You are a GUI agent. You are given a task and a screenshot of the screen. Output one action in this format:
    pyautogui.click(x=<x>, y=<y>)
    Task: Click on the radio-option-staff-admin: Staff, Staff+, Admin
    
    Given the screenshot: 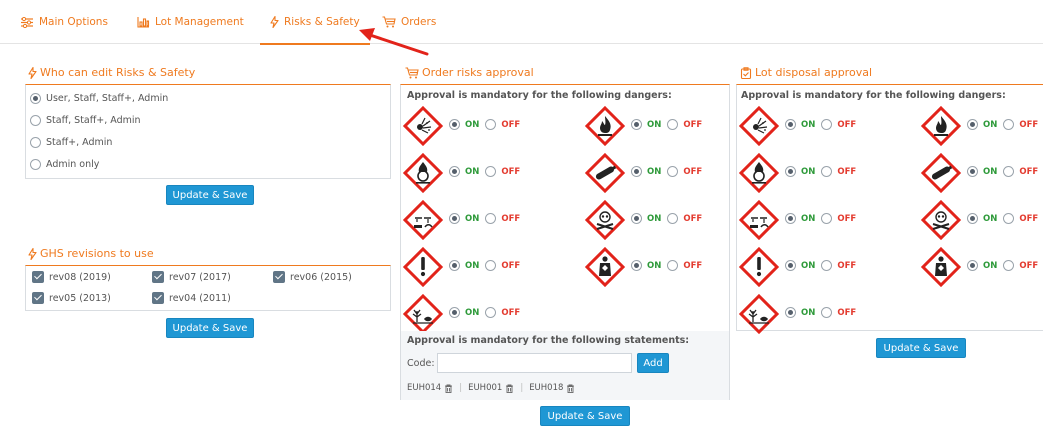 What is the action you would take?
    pyautogui.click(x=85, y=120)
    